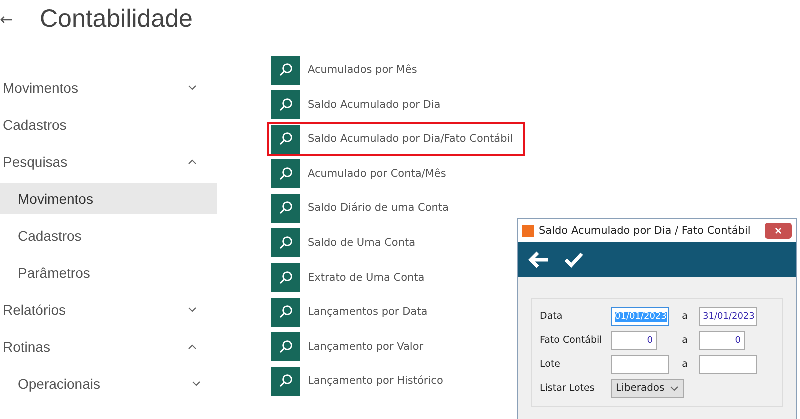  What do you see at coordinates (645, 230) in the screenshot?
I see `dialog-title: Saldo Acumulado por Dia / Fato Contábil` at bounding box center [645, 230].